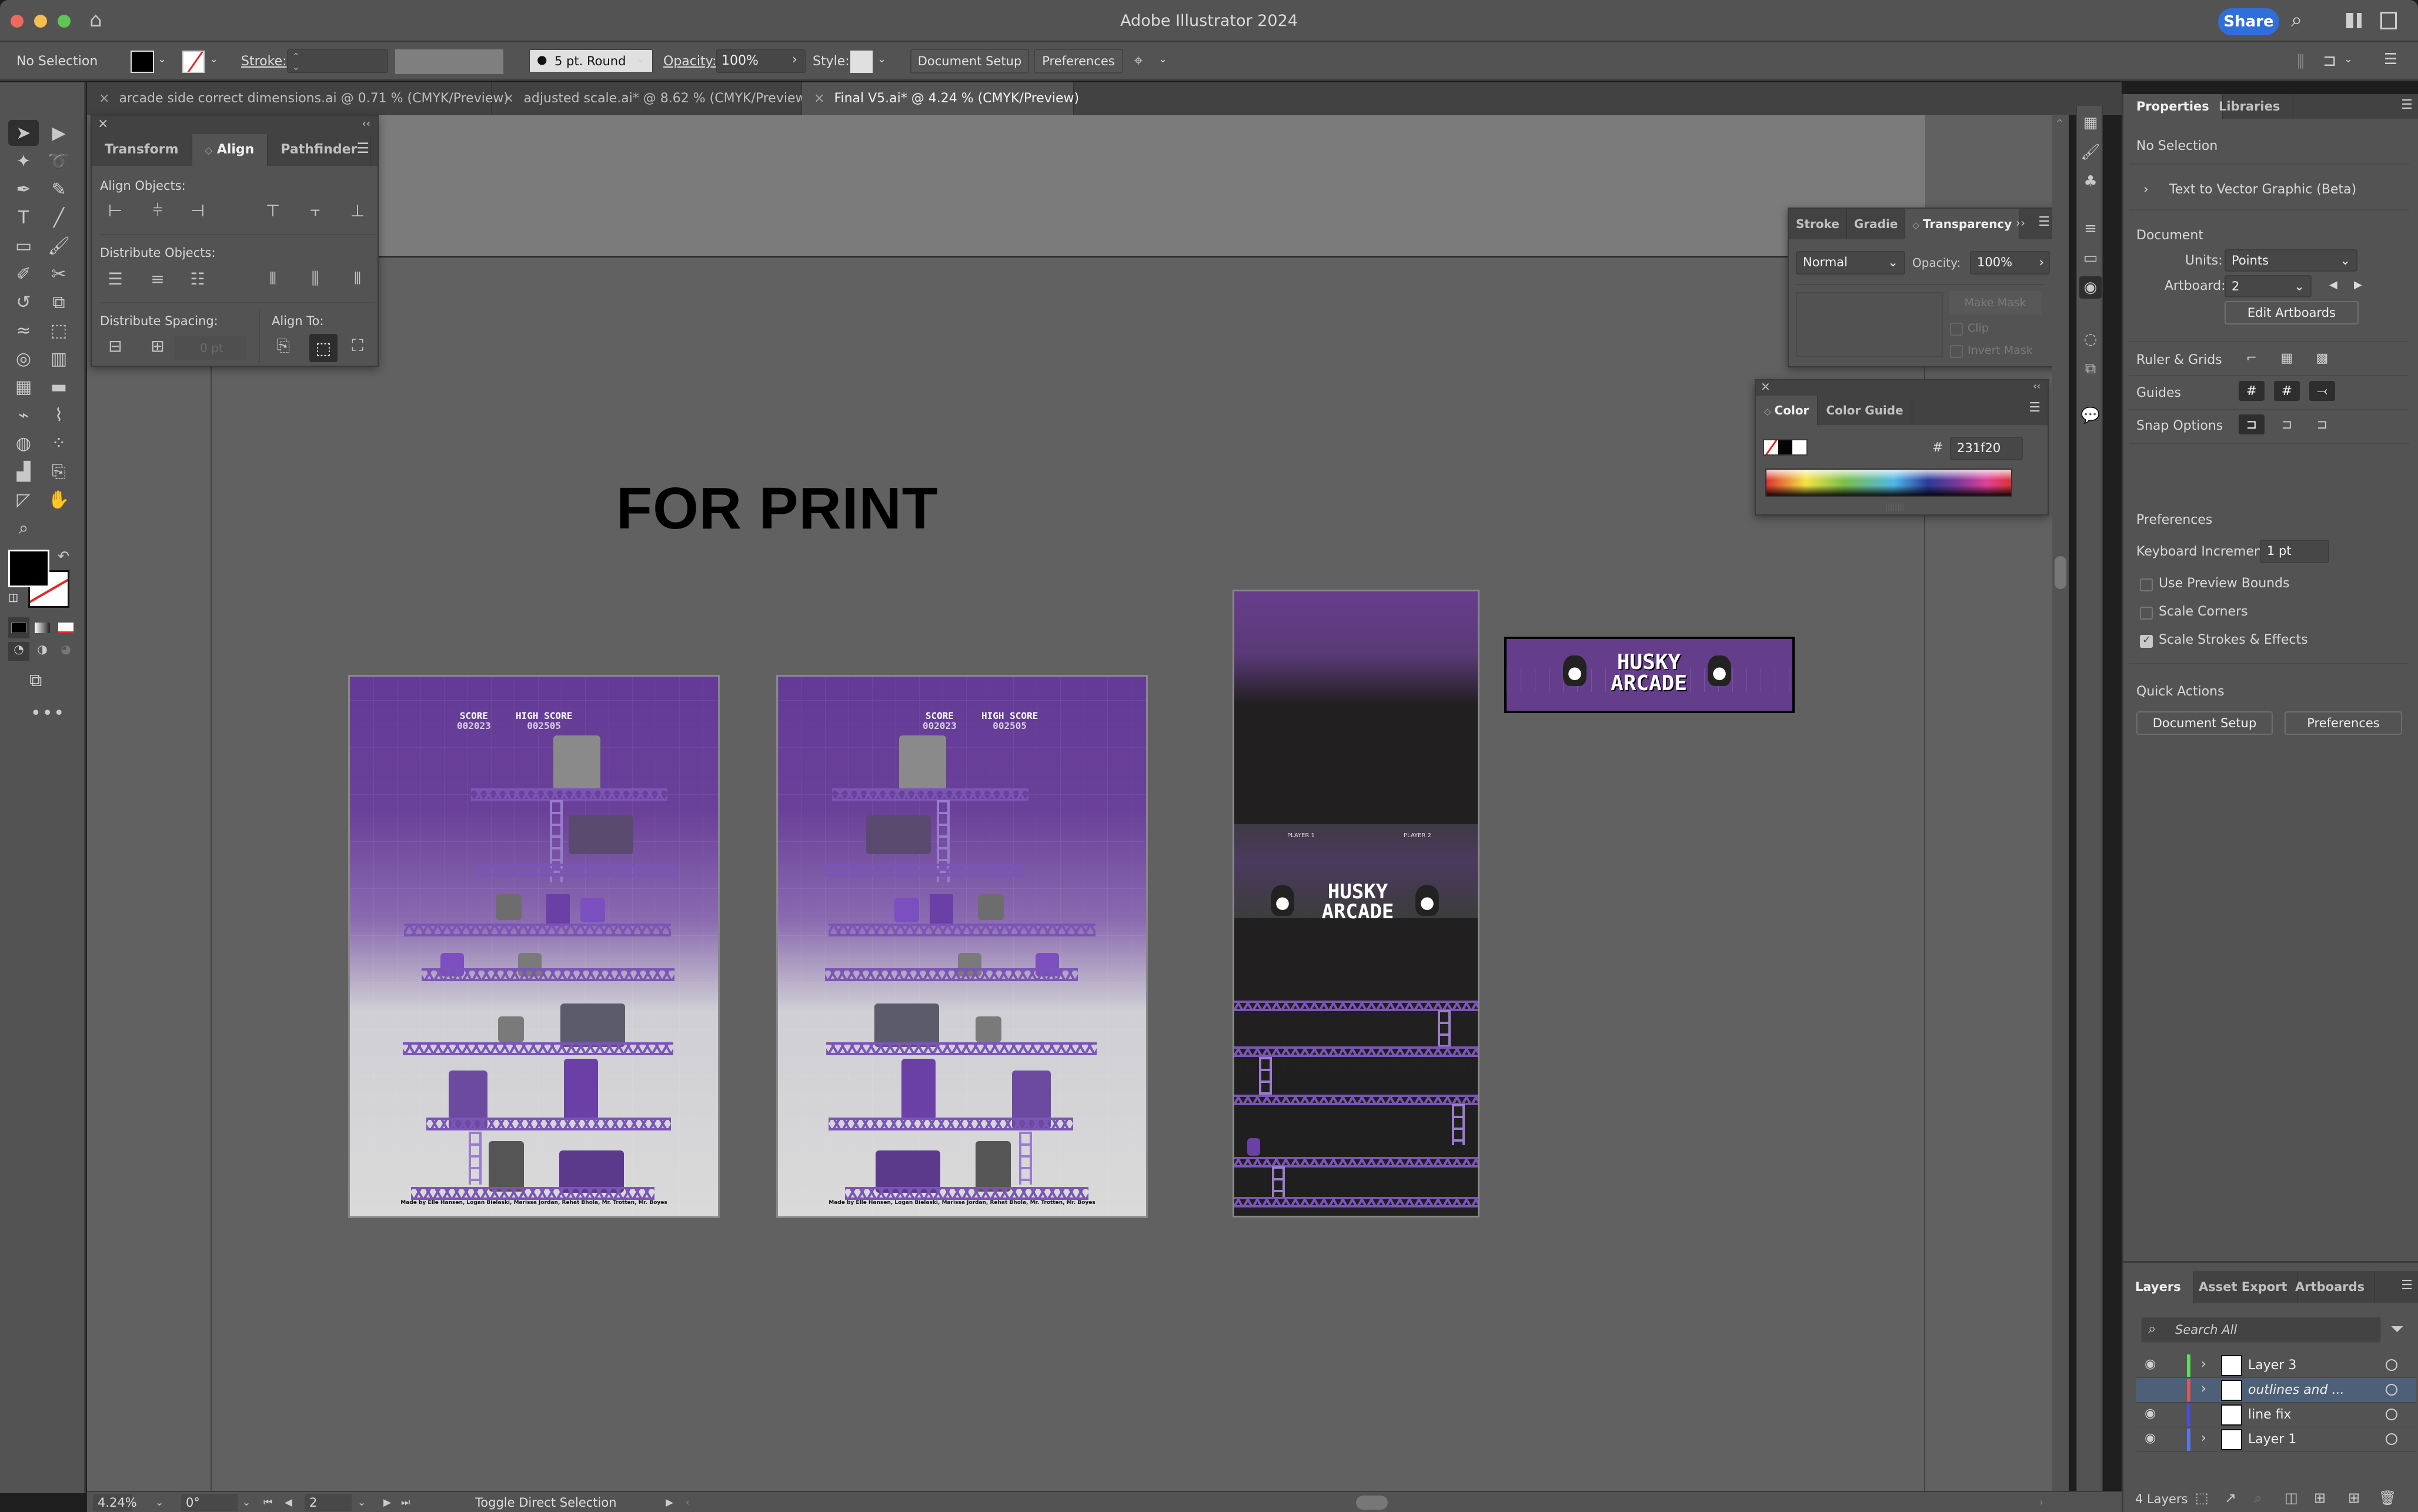 The height and width of the screenshot is (1512, 2418). Describe the element at coordinates (42, 628) in the screenshot. I see `gradient-mode-button` at that location.